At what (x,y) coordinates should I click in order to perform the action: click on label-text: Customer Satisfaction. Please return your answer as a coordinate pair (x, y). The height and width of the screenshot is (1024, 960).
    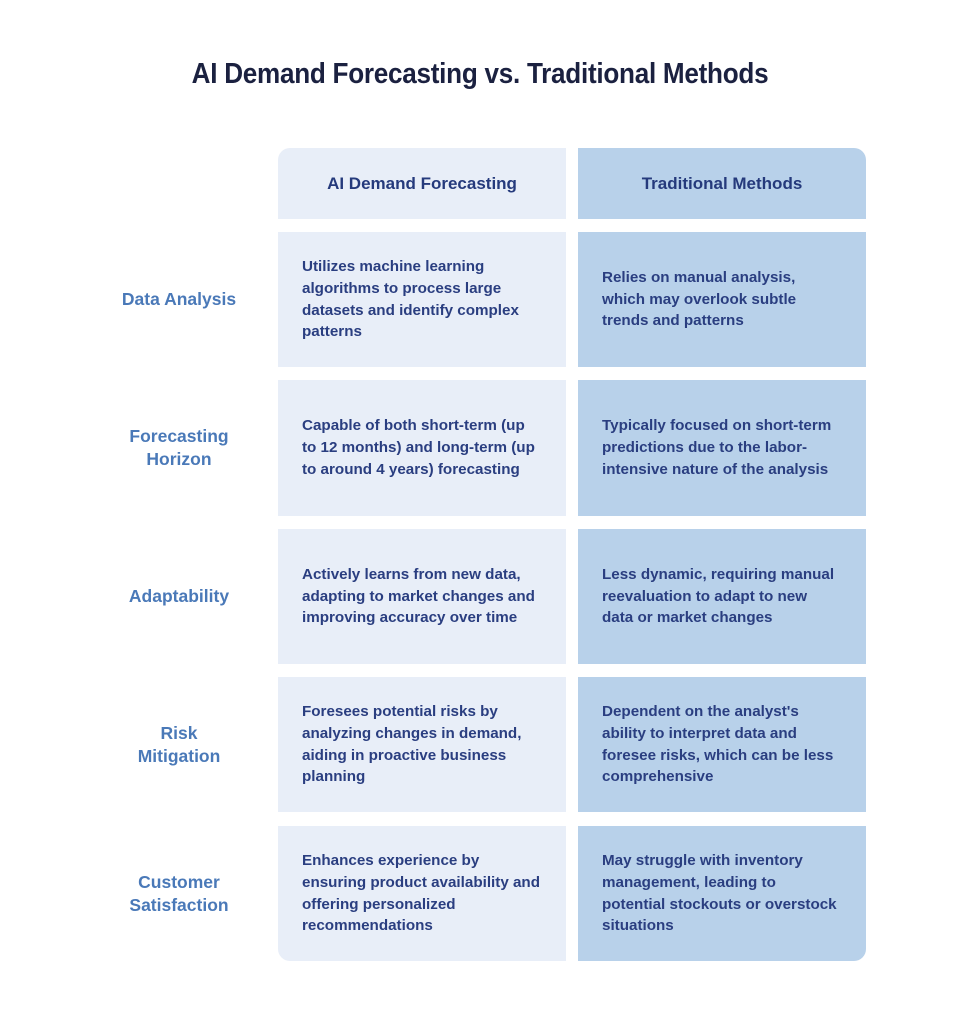
    Looking at the image, I should click on (179, 893).